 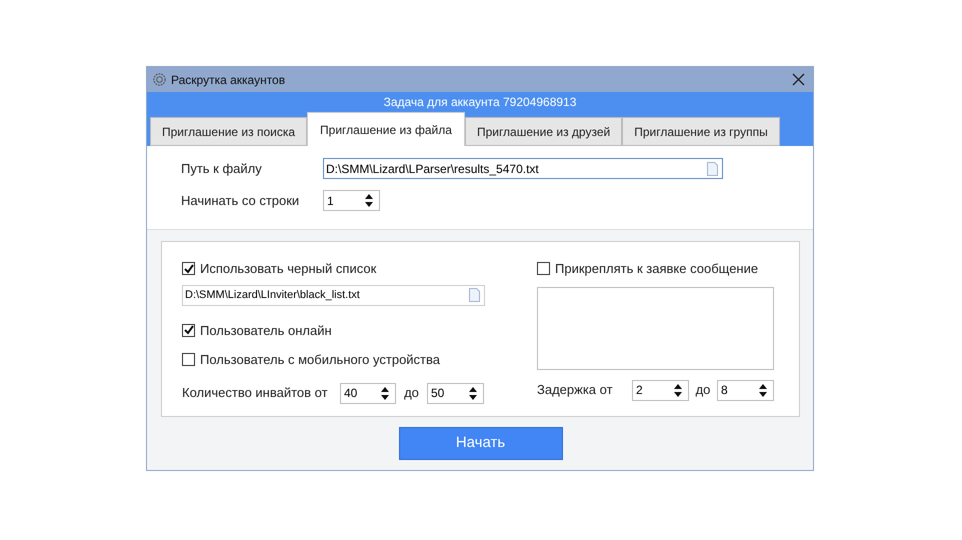 I want to click on checkbox-option: Пользователь с мобильного устройства, so click(x=333, y=360).